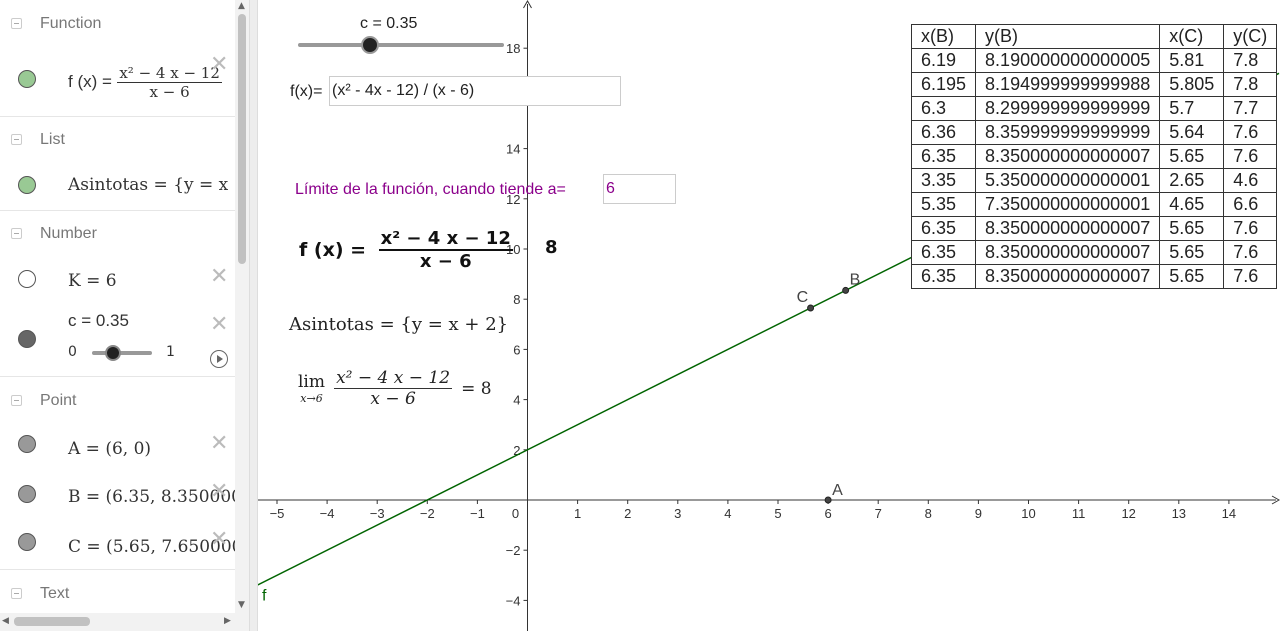 The width and height of the screenshot is (1280, 631). Describe the element at coordinates (1192, 204) in the screenshot. I see `table-cell: 4.65` at that location.